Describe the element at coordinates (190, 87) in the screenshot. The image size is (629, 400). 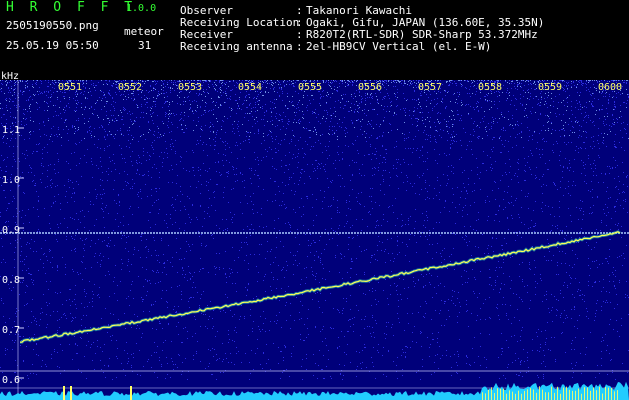
I see `time-tick-label: 0553` at that location.